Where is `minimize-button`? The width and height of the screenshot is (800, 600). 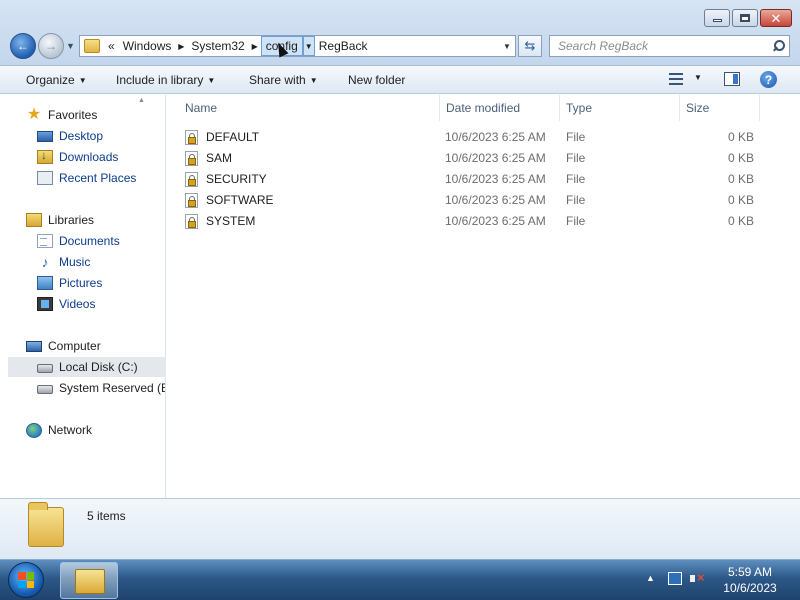
minimize-button is located at coordinates (717, 18).